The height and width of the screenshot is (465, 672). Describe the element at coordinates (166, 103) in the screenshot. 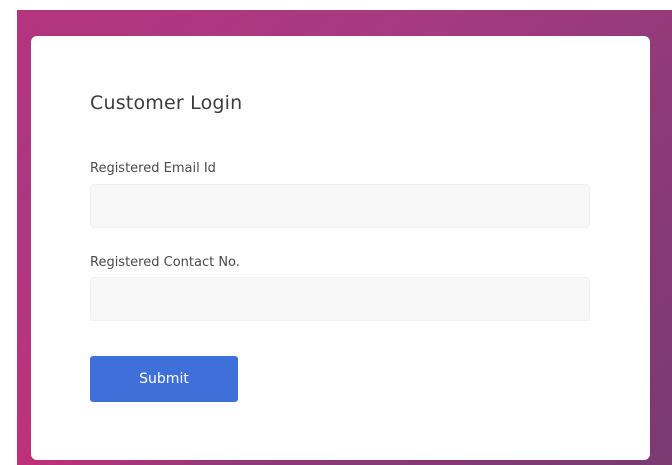

I see `page-title: Customer Login` at that location.